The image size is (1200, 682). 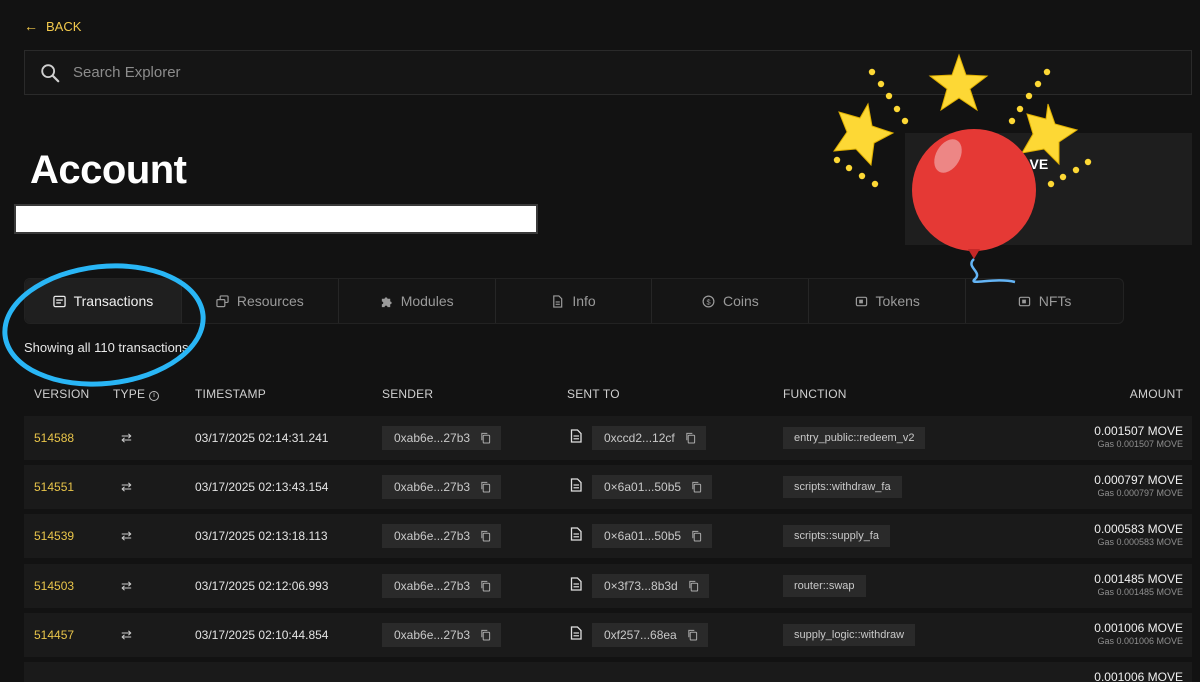 What do you see at coordinates (50, 72) in the screenshot?
I see `search-icon` at bounding box center [50, 72].